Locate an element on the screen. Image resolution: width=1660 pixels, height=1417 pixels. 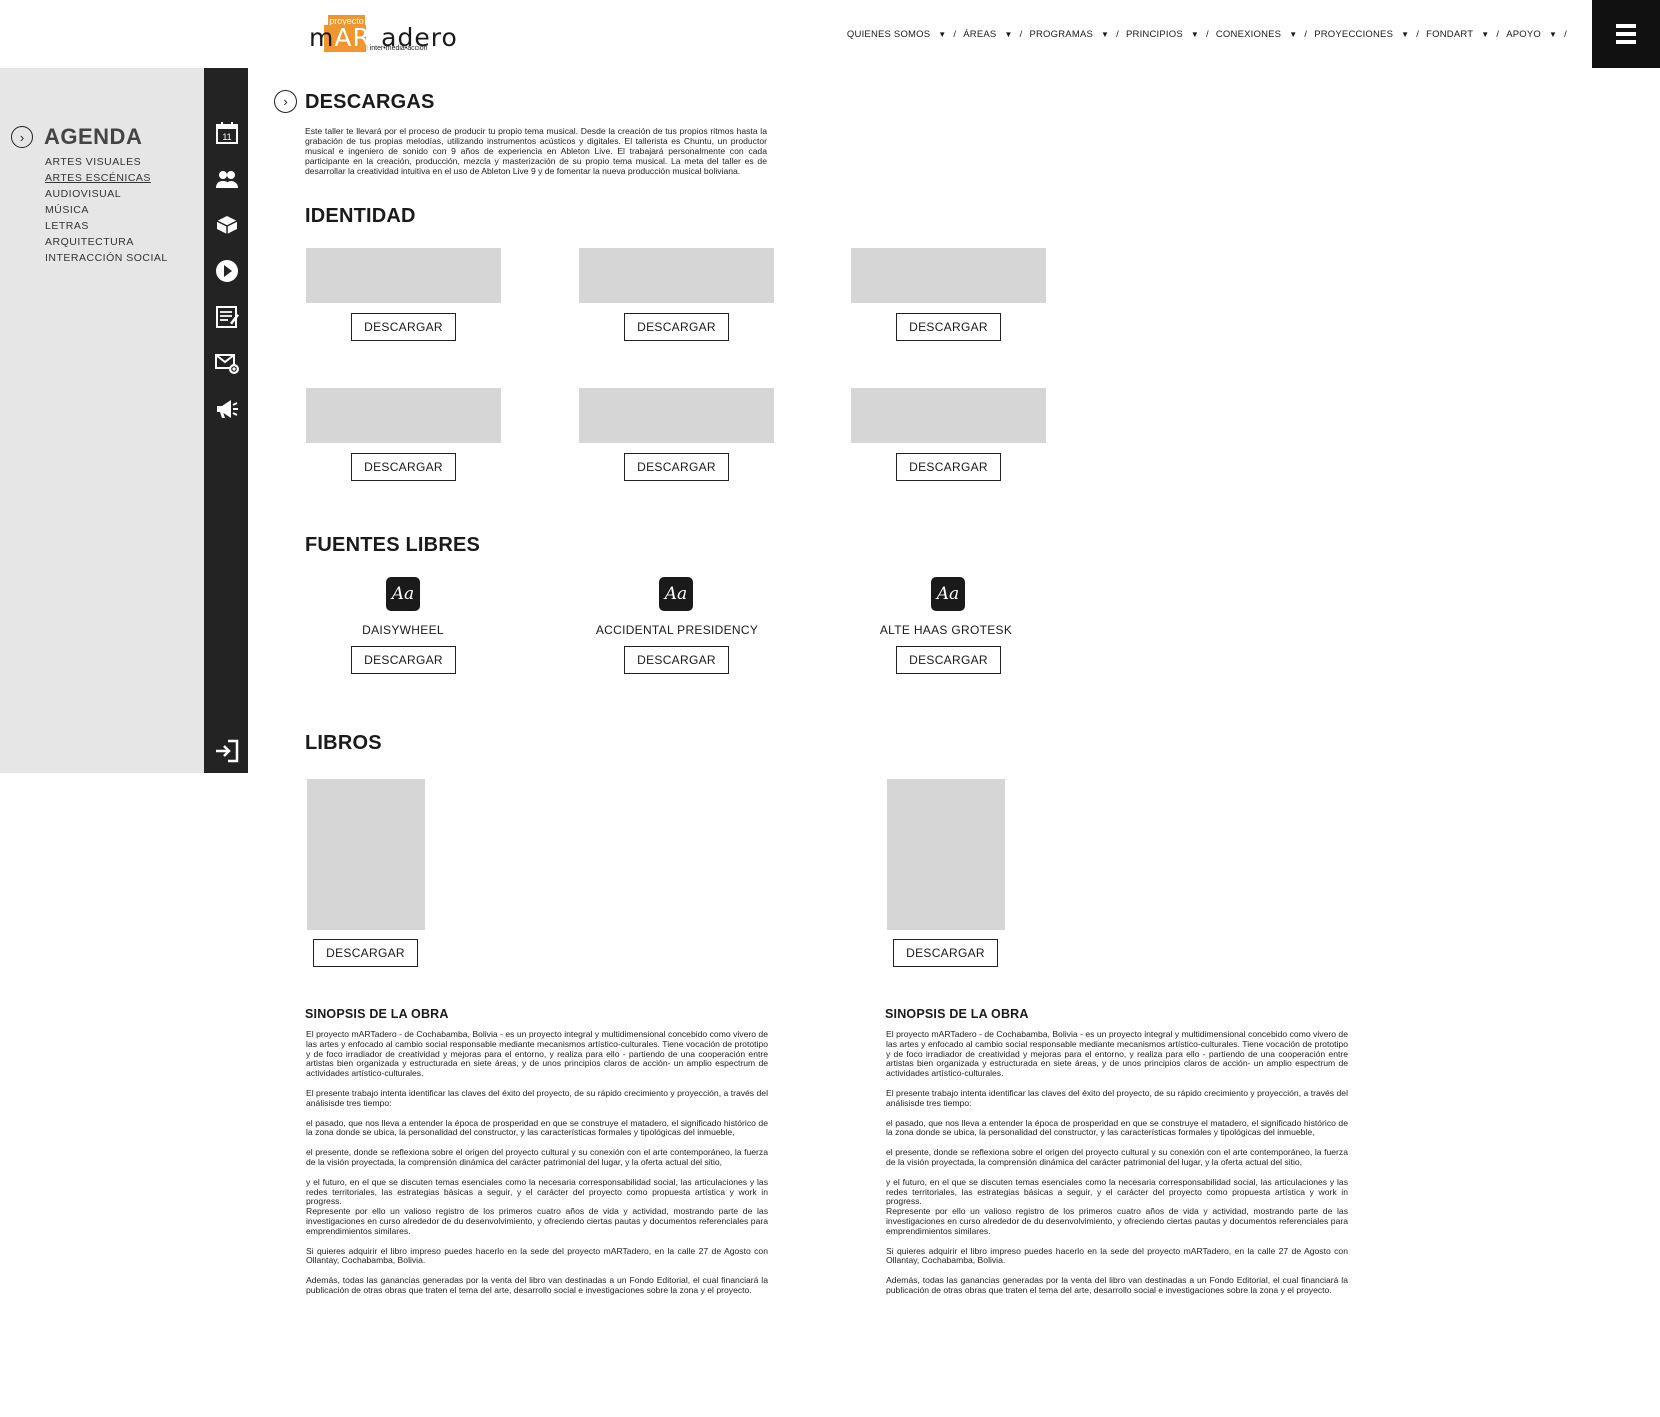
login-icon is located at coordinates (227, 751).